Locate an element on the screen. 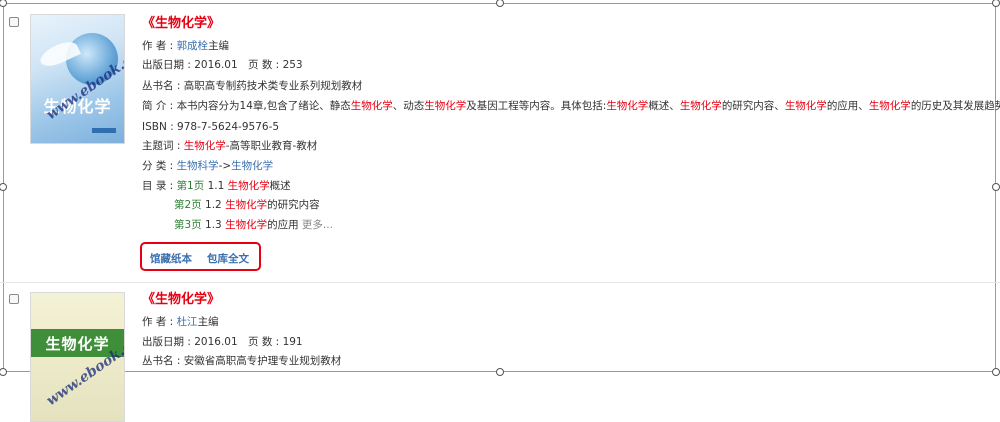 This screenshot has height=422, width=1000. holdings-paper-button: 馆藏纸本 is located at coordinates (171, 258).